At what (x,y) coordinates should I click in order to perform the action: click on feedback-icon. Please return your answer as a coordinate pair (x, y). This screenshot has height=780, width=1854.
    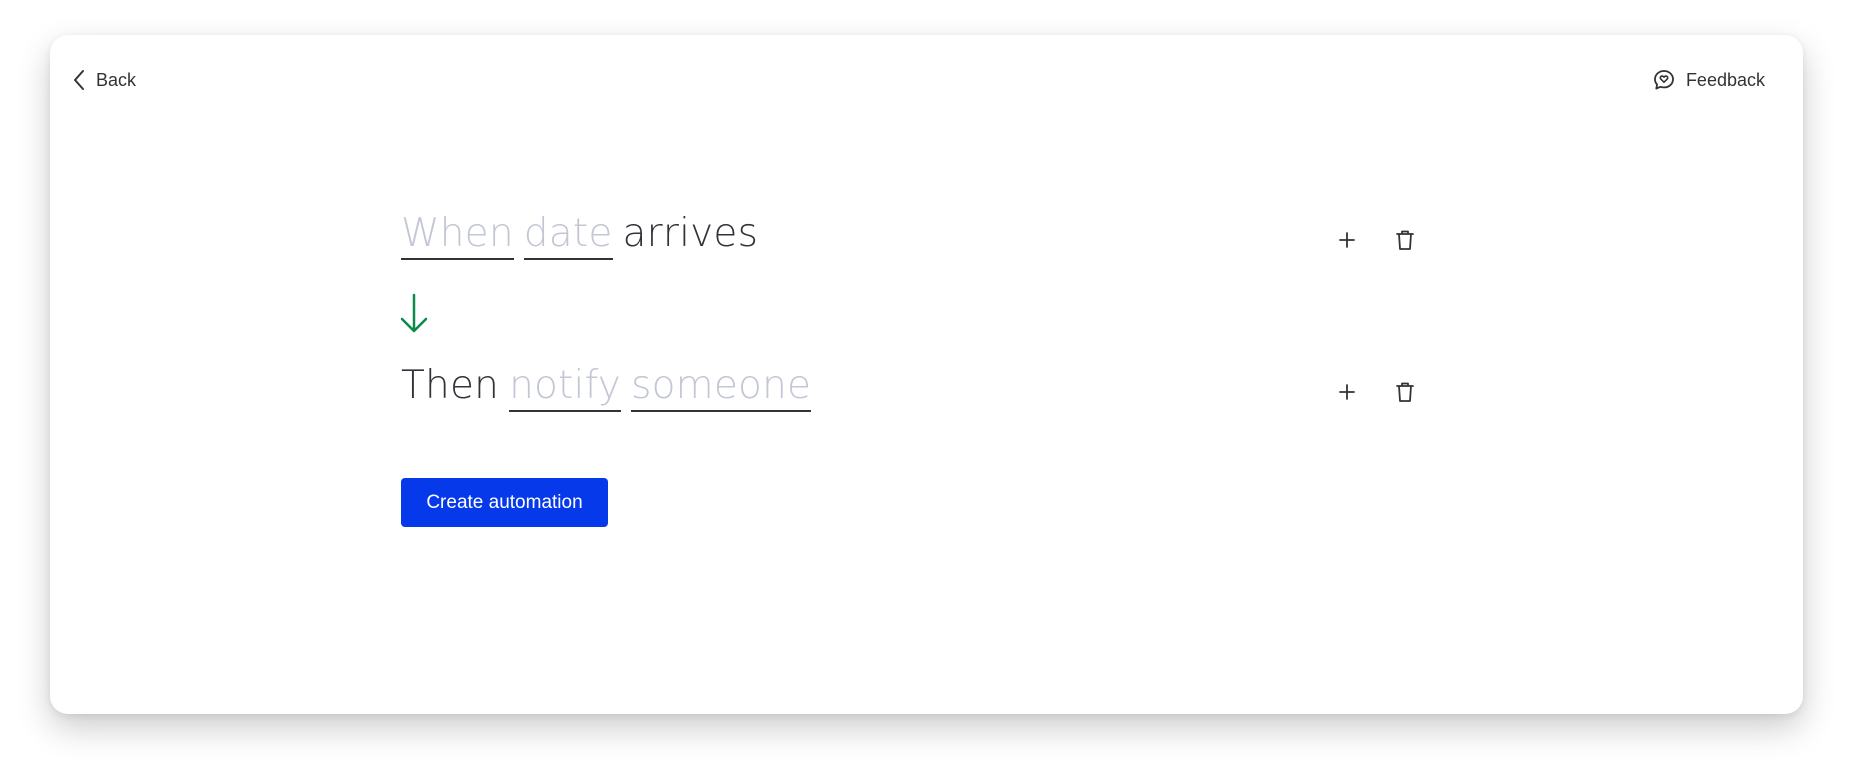
    Looking at the image, I should click on (1664, 80).